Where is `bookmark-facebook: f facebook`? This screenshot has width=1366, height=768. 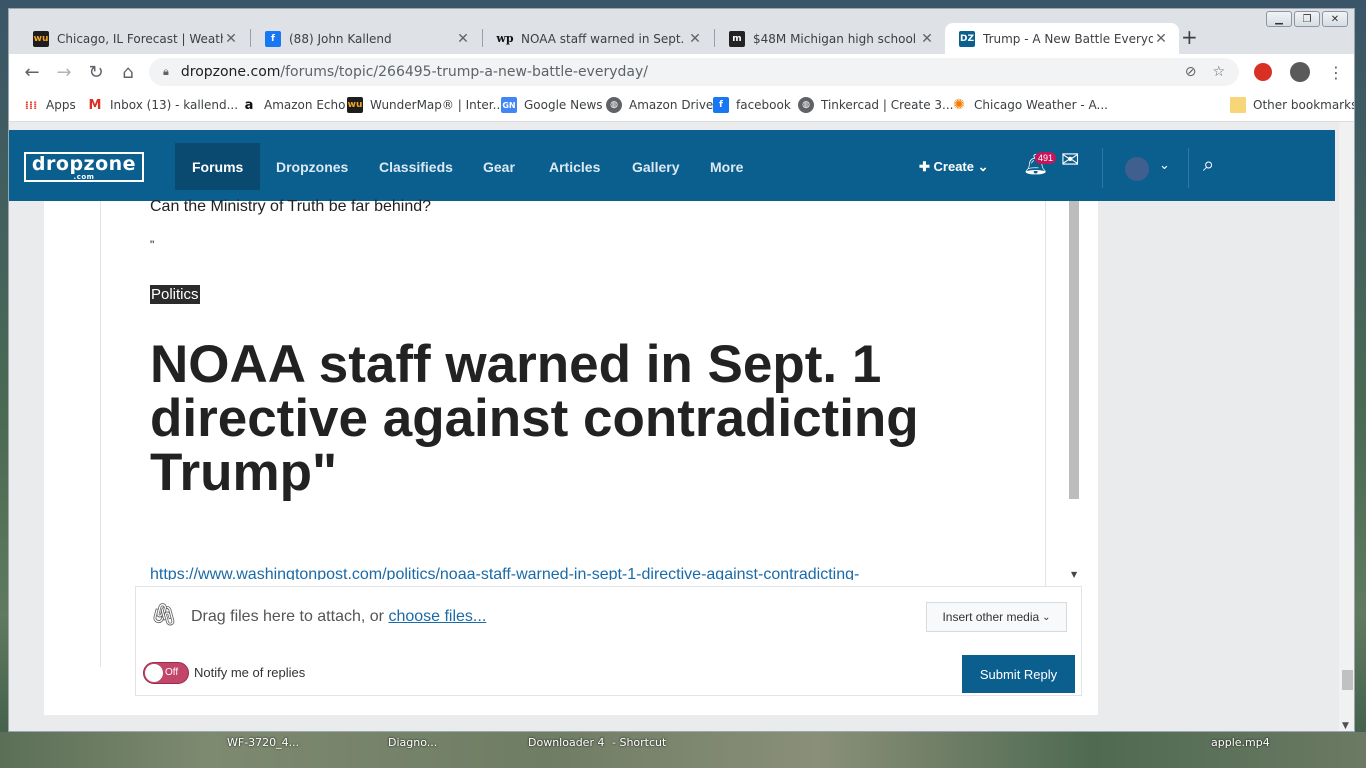 bookmark-facebook: f facebook is located at coordinates (752, 105).